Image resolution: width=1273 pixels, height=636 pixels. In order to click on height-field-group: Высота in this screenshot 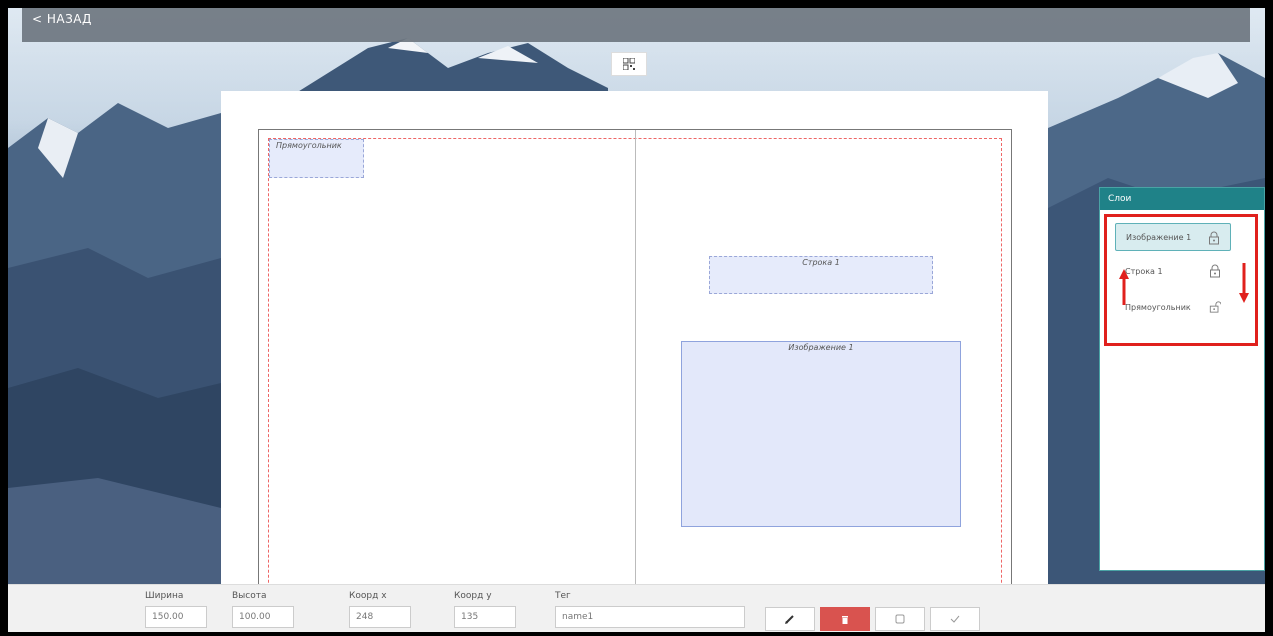, I will do `click(263, 609)`.